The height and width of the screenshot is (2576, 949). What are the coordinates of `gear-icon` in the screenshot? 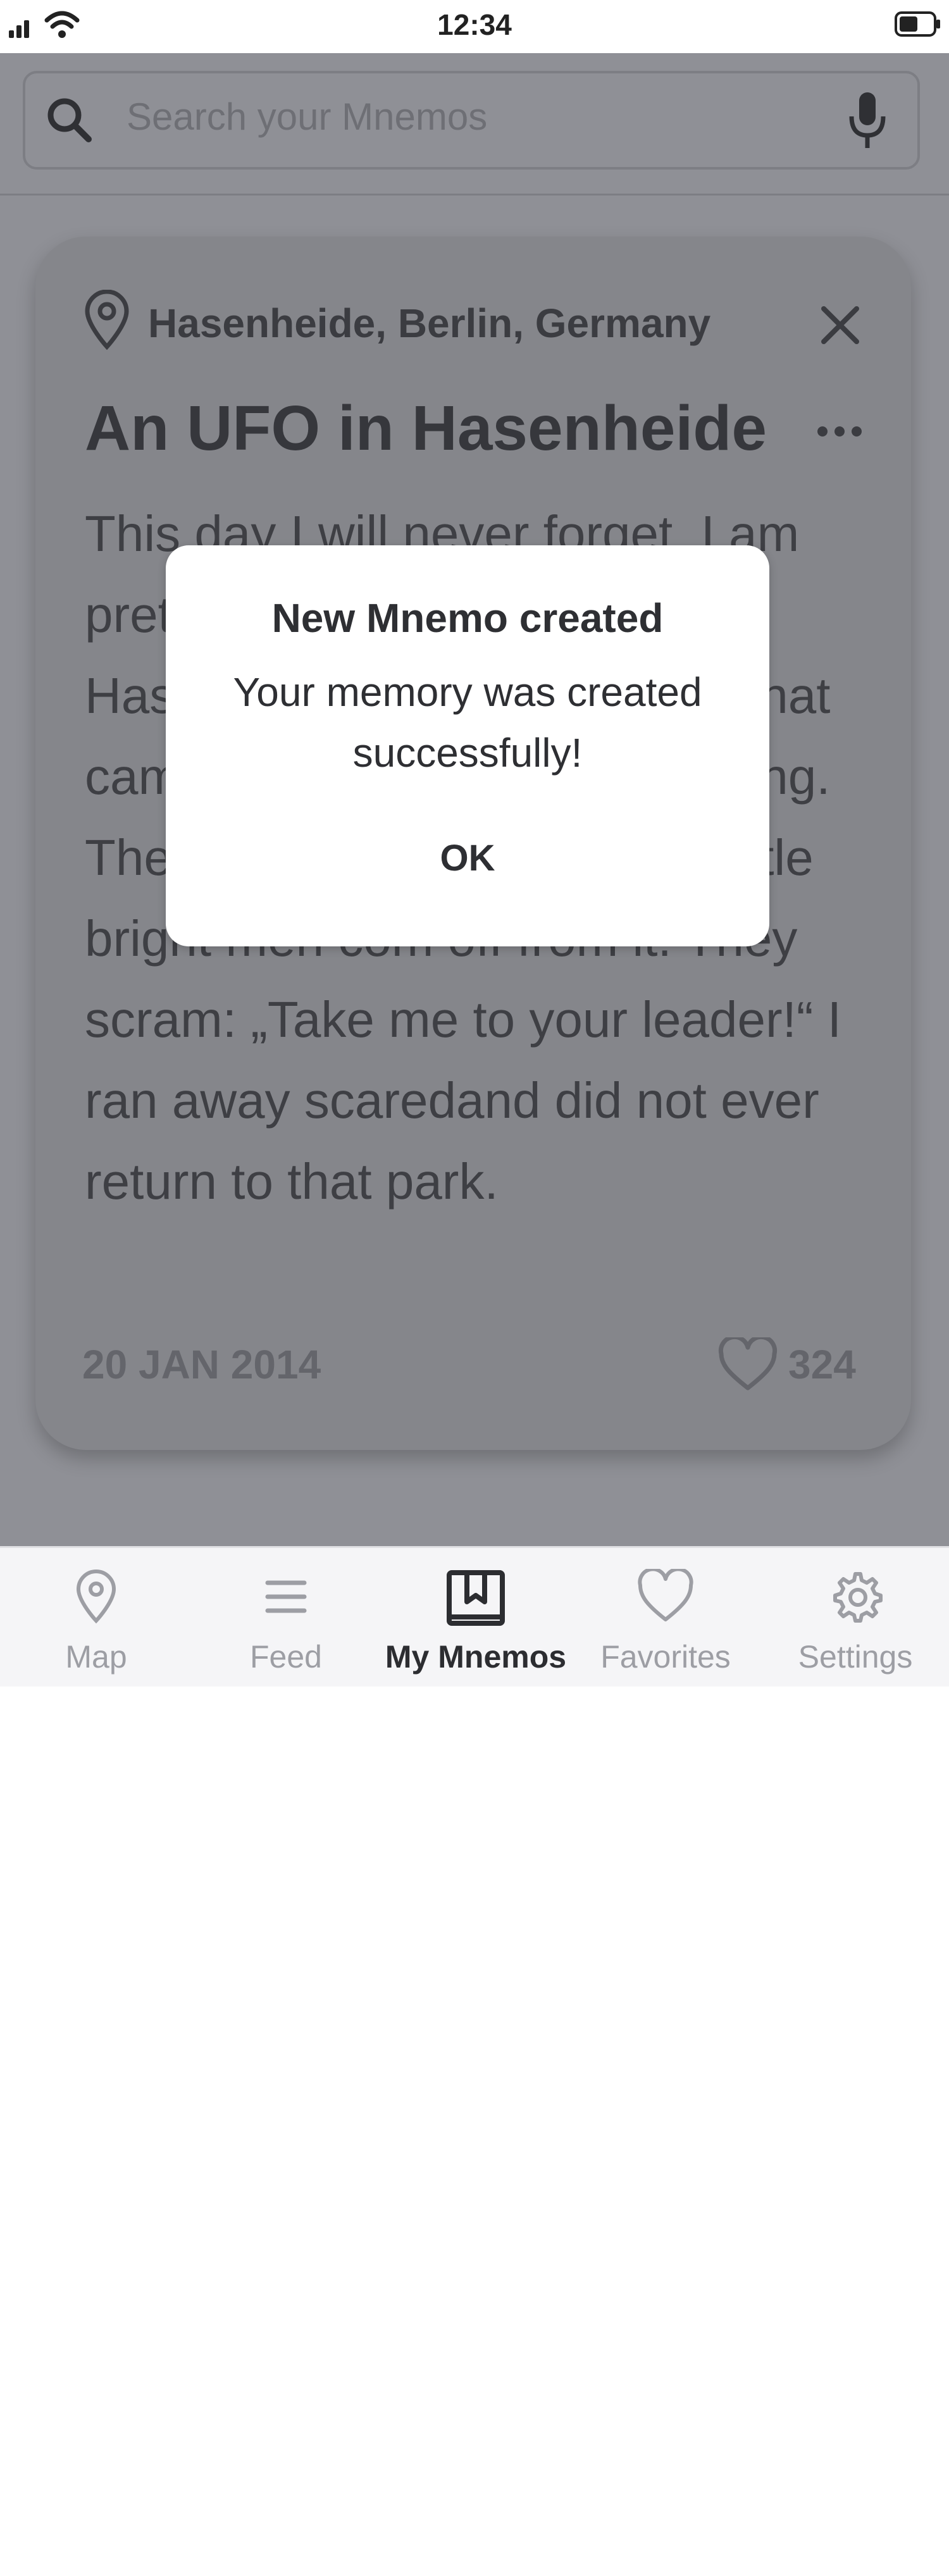 It's located at (855, 1598).